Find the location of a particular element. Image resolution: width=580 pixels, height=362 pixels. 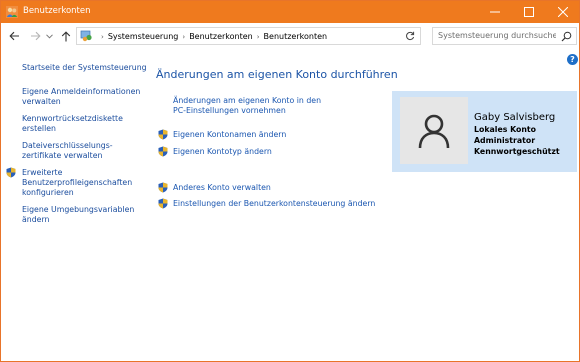

user-name: Gaby Salvisberg is located at coordinates (515, 117).